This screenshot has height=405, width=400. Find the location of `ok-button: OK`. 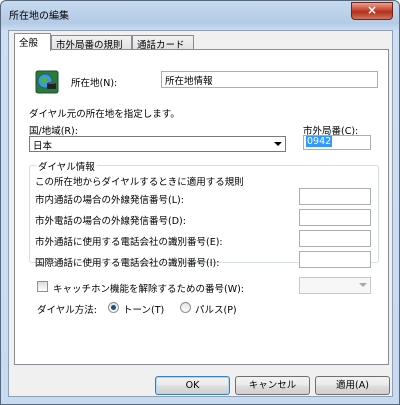

ok-button: OK is located at coordinates (192, 385).